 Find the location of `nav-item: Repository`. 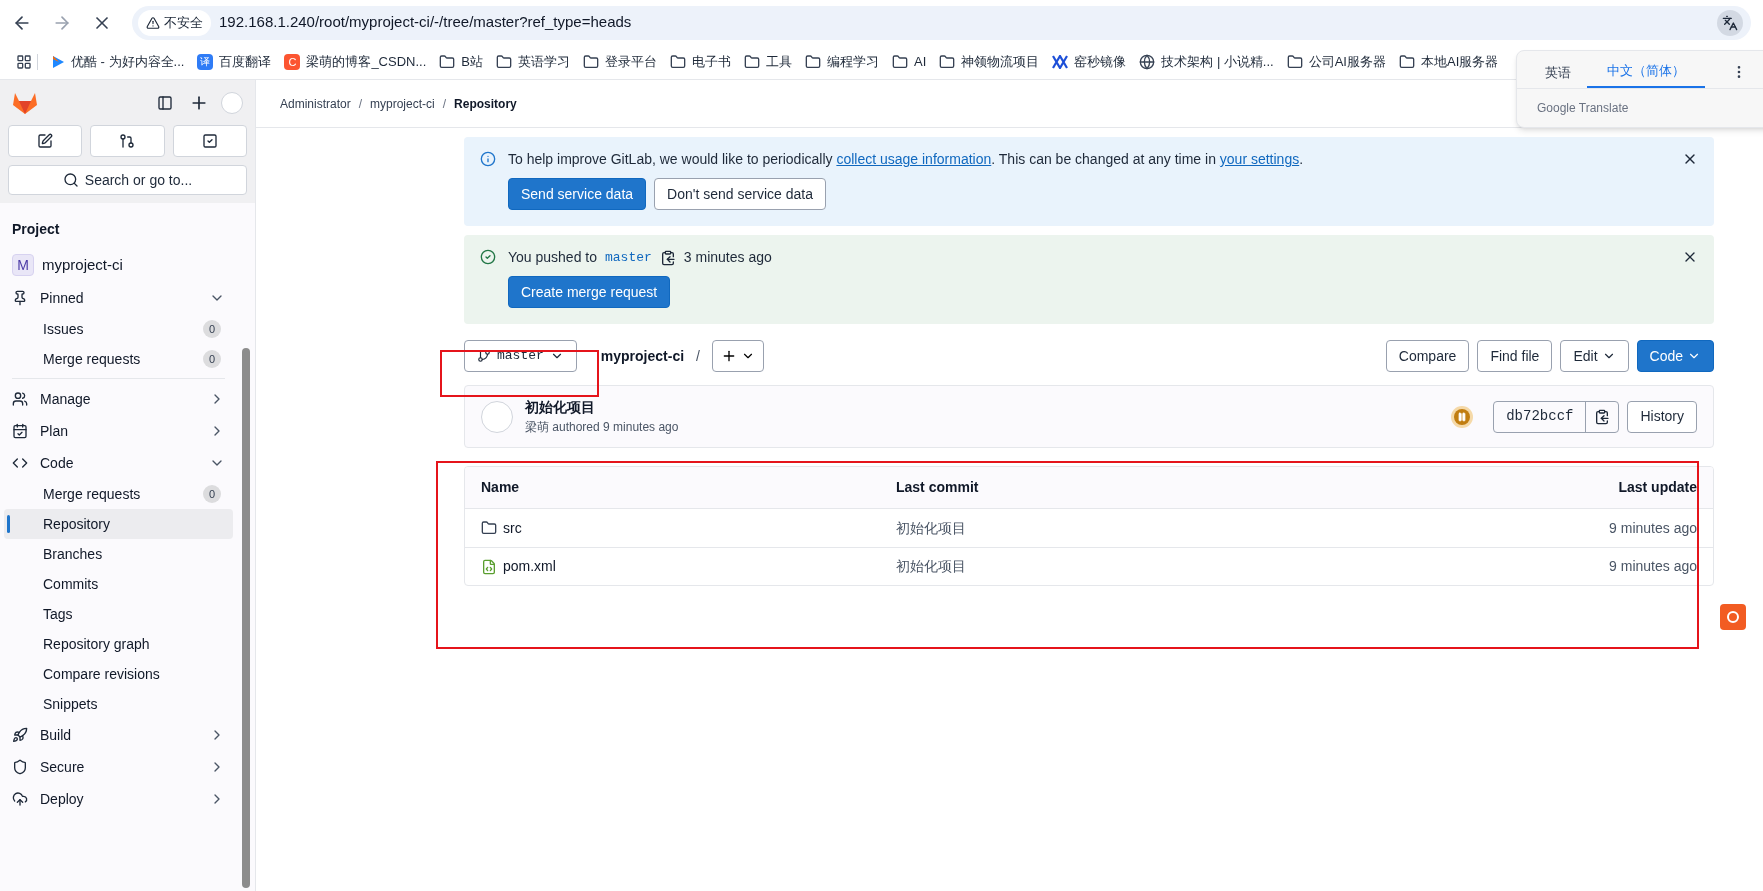

nav-item: Repository is located at coordinates (118, 524).